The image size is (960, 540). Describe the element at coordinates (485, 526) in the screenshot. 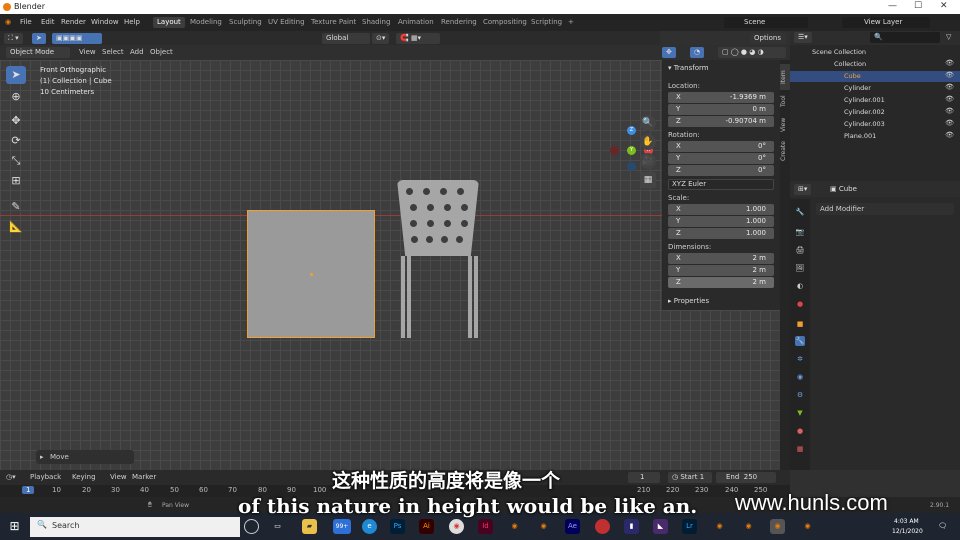

I see `indesign-icon: Id` at that location.